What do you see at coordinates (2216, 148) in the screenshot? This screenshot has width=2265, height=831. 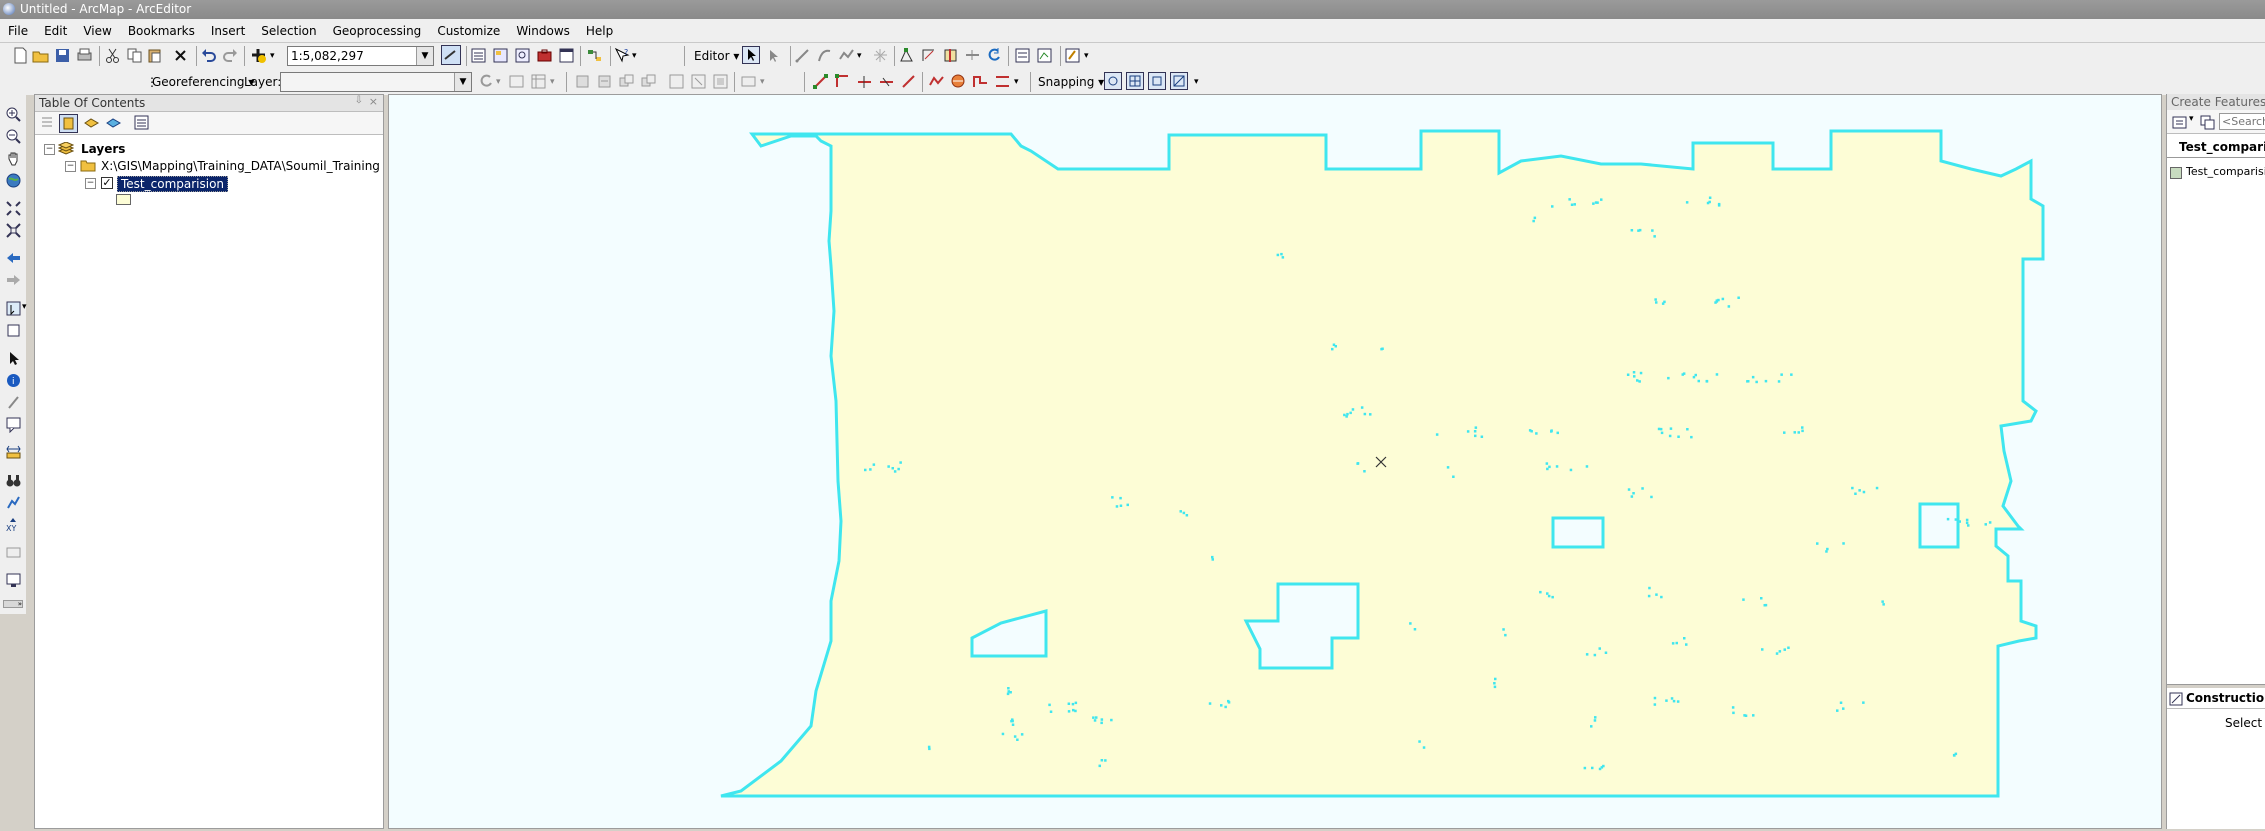 I see `template-group-header: Test_comparision` at bounding box center [2216, 148].